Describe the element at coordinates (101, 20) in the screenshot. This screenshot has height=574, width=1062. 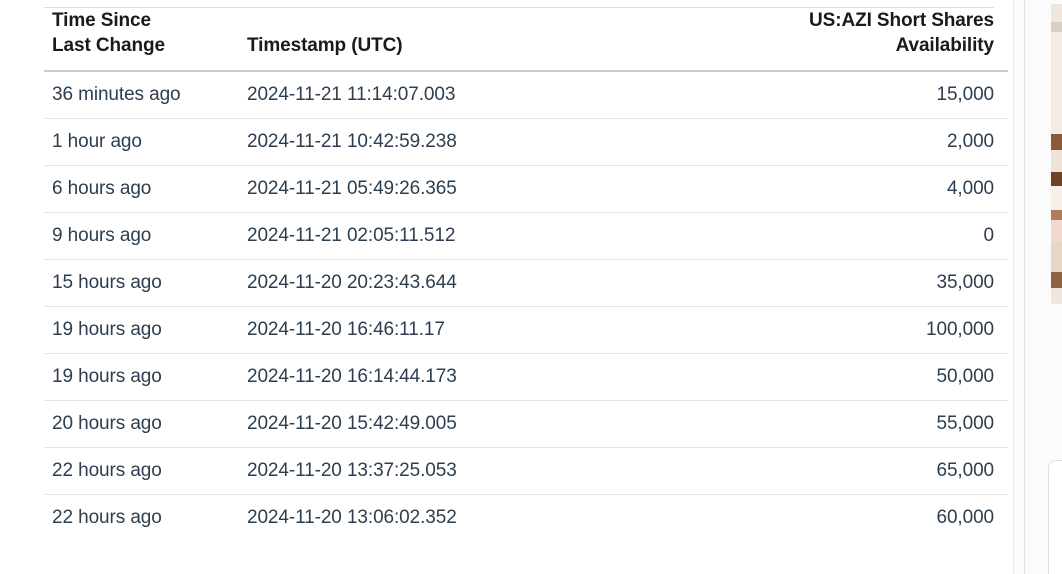
I see `column-header-time-since-line1: Time Since` at that location.